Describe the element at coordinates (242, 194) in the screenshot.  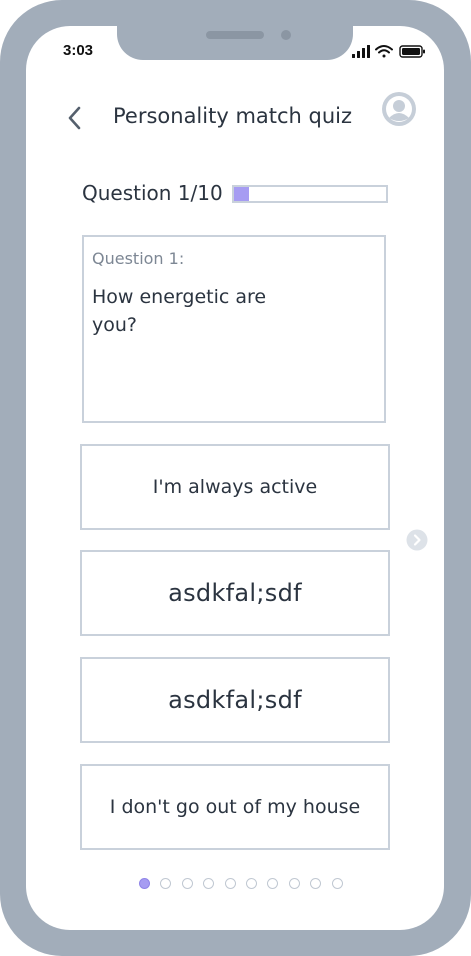
I see `progress-fill` at that location.